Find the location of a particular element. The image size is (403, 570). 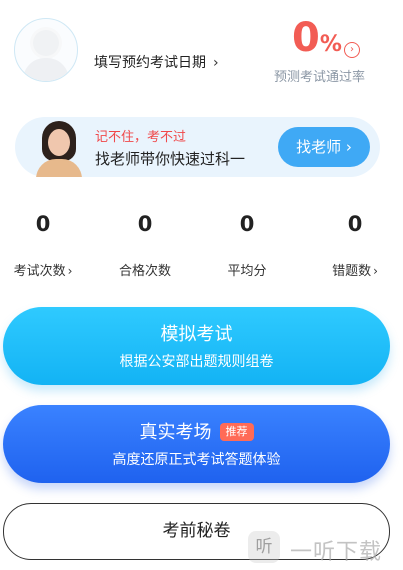

stat-label: 考试次数 › is located at coordinates (43, 271).